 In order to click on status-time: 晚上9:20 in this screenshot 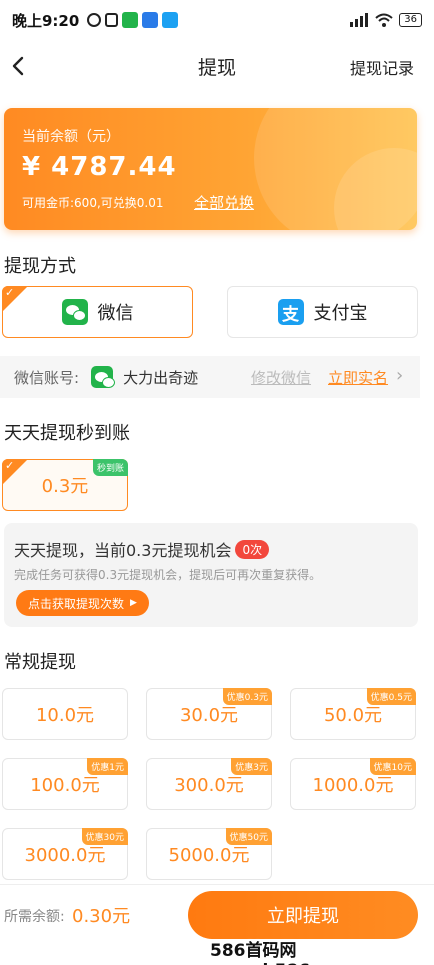, I will do `click(46, 20)`.